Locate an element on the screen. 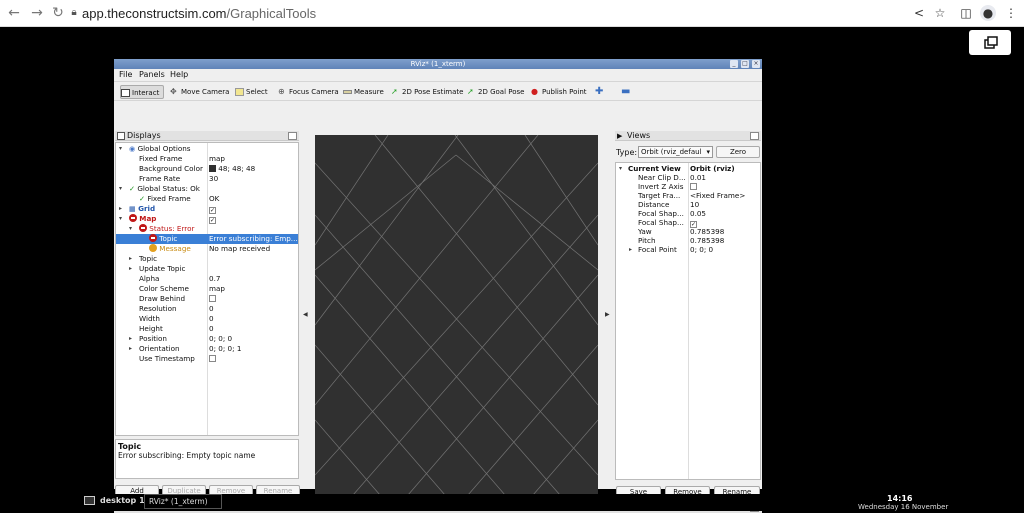 The height and width of the screenshot is (513, 1024). zero-view-button: Zero is located at coordinates (738, 152).